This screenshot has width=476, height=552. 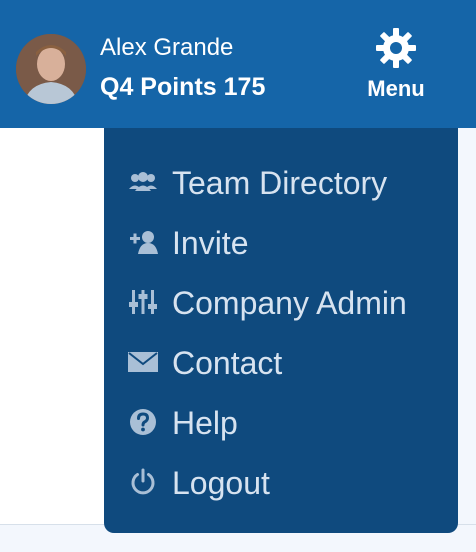 What do you see at coordinates (396, 70) in the screenshot?
I see `menu-button: Menu` at bounding box center [396, 70].